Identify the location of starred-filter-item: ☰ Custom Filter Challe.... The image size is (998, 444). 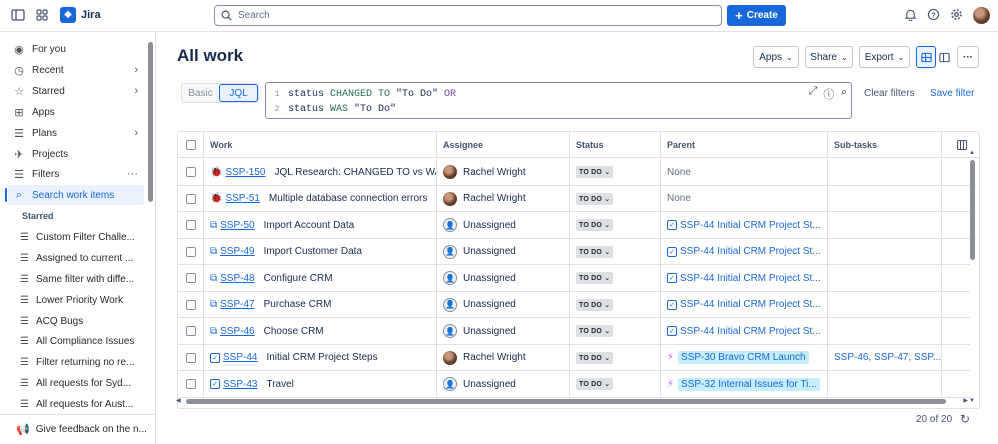
(76, 237).